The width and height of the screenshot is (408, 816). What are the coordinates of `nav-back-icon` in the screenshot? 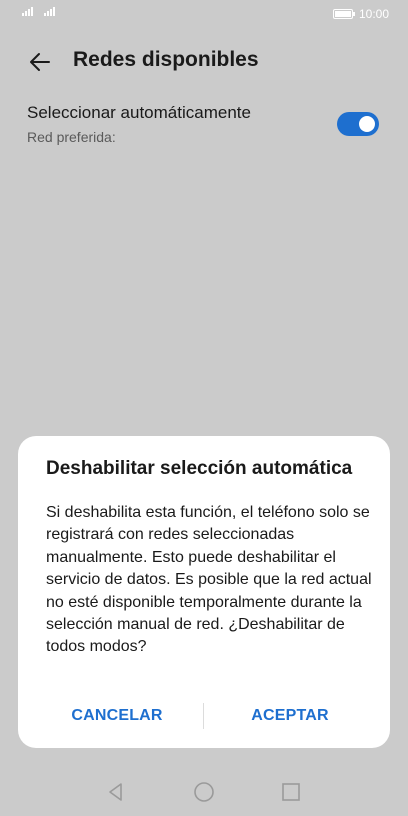 It's located at (116, 792).